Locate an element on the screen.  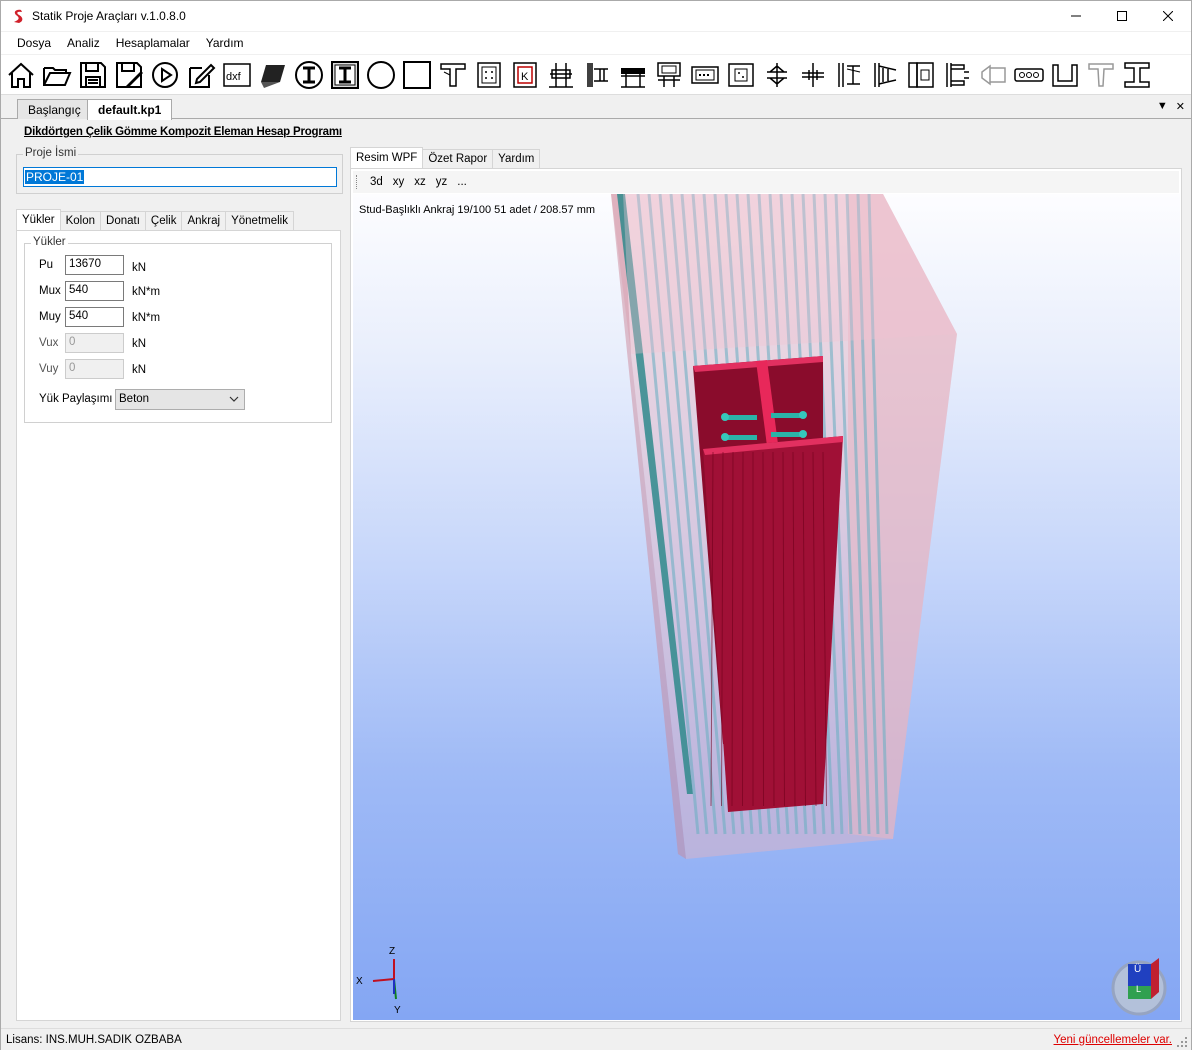
load-share-value: Beton is located at coordinates (134, 399).